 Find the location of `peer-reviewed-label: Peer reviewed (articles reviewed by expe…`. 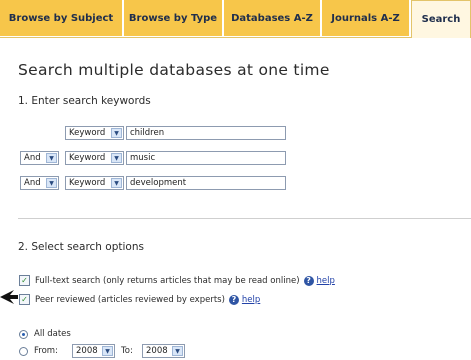

peer-reviewed-label: Peer reviewed (articles reviewed by expe… is located at coordinates (130, 299).